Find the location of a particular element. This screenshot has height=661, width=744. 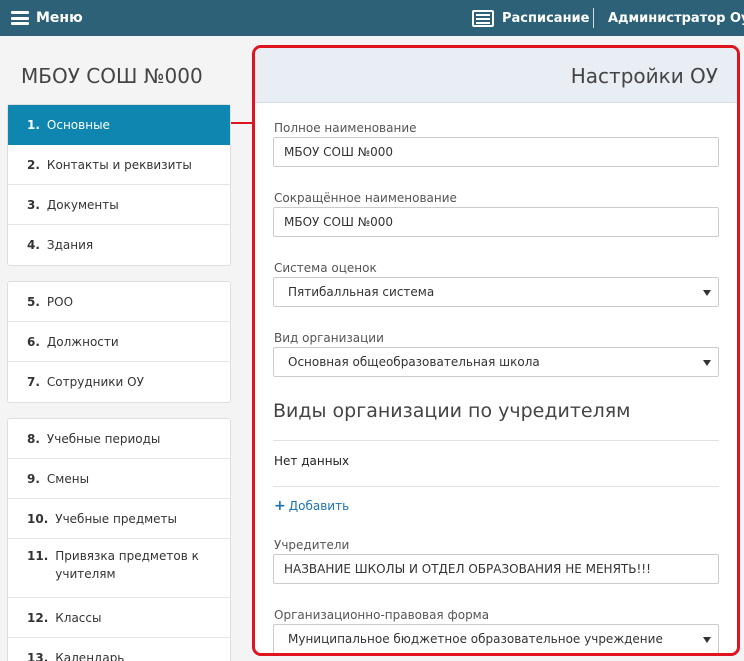

sidebar-item-main: 1. Основные is located at coordinates (119, 125).